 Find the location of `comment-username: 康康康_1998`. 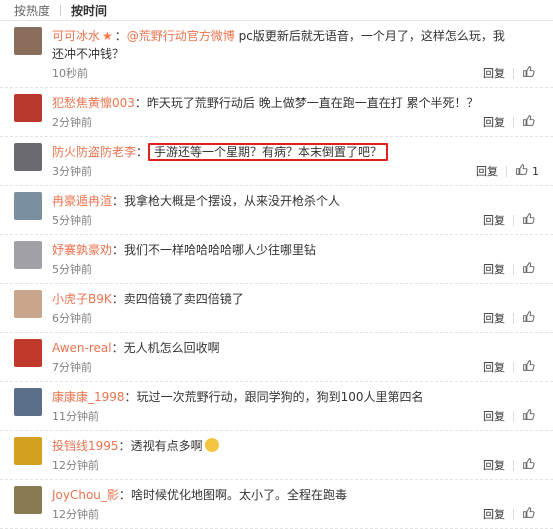

comment-username: 康康康_1998 is located at coordinates (88, 397).